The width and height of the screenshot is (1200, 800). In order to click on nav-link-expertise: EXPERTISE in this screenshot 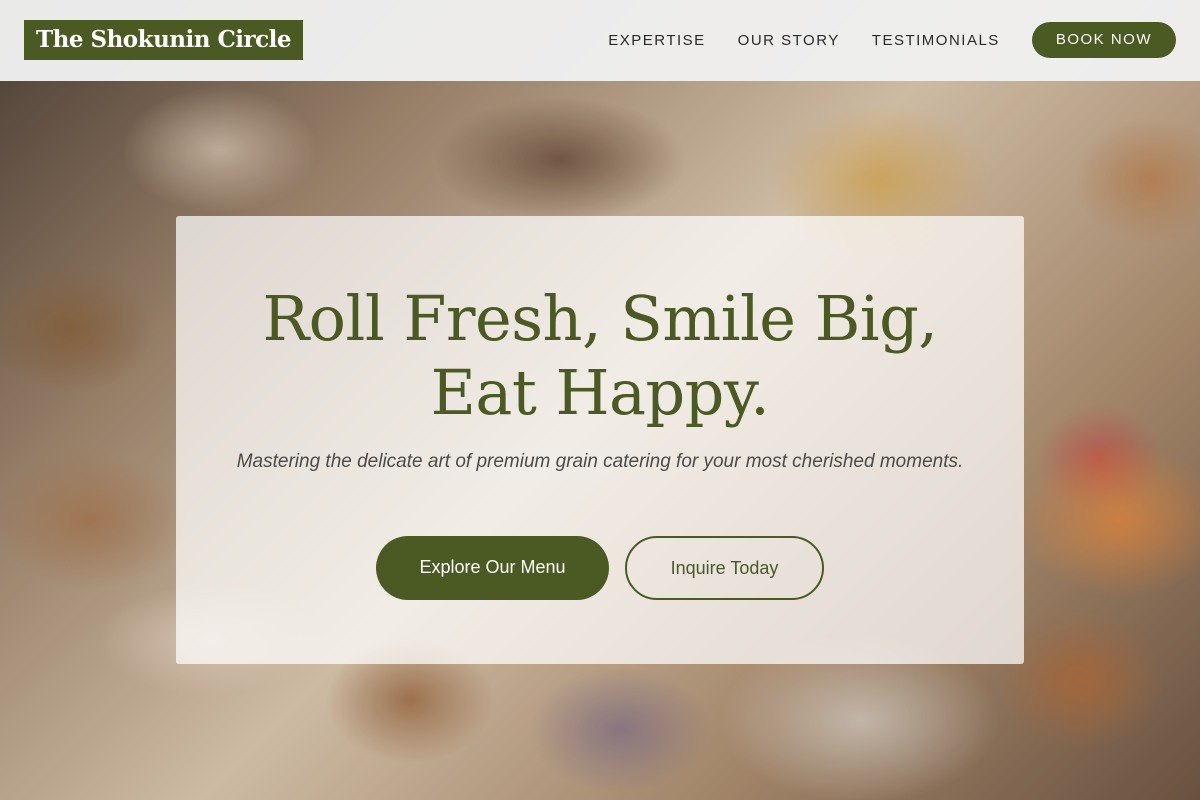, I will do `click(656, 40)`.